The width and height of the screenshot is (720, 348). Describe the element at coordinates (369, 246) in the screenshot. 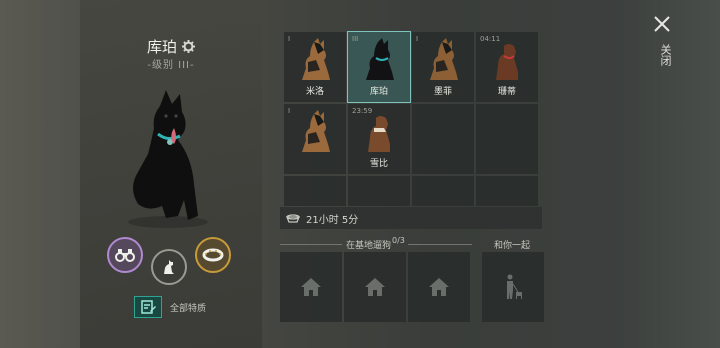

I see `base-walk-label: 在基地遛狗` at that location.